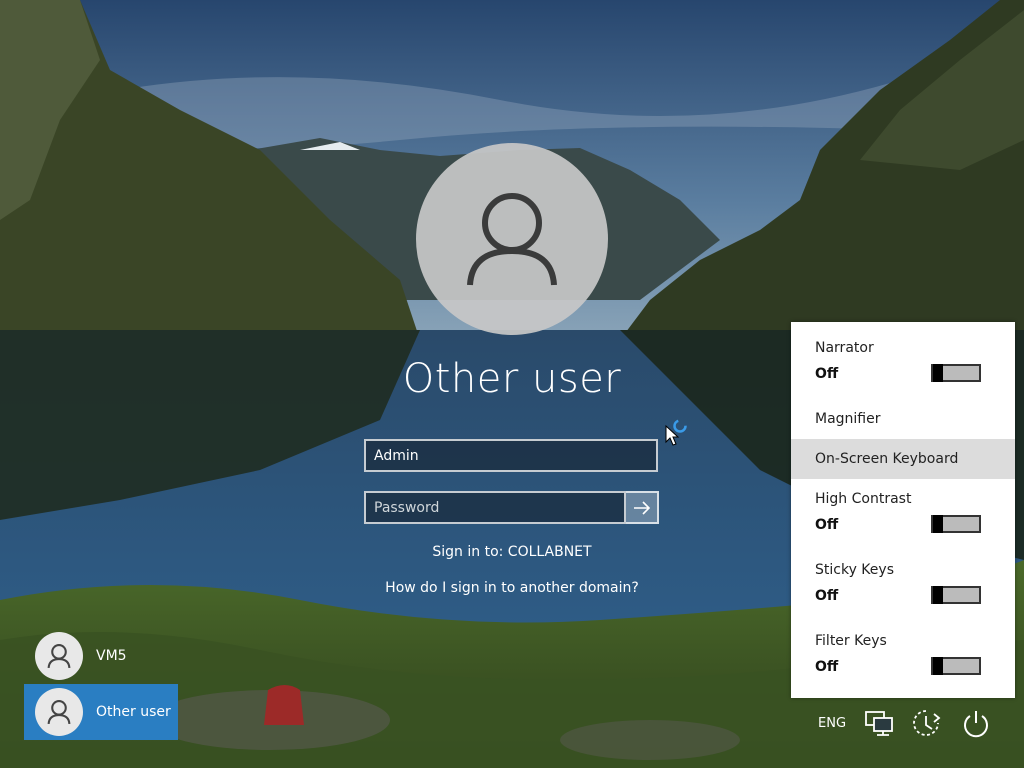 The image size is (1024, 768). What do you see at coordinates (848, 419) in the screenshot?
I see `magnifier-option: Magnifier` at bounding box center [848, 419].